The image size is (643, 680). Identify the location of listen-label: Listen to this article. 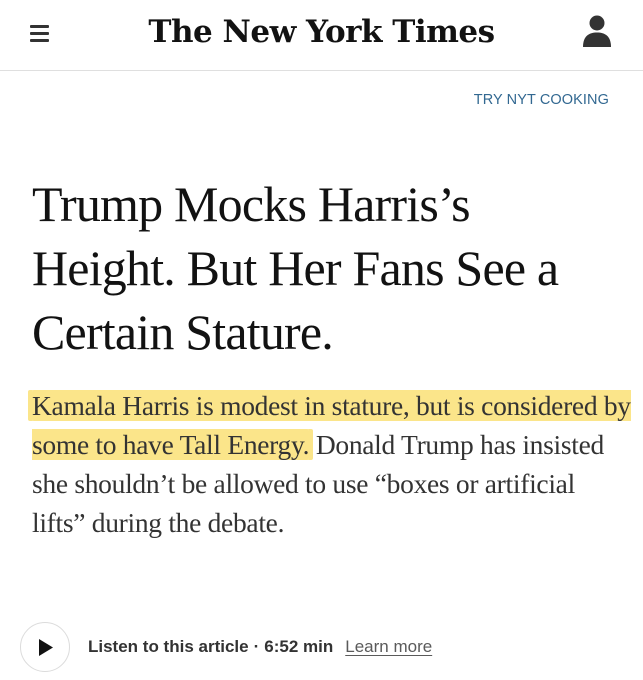
(168, 646).